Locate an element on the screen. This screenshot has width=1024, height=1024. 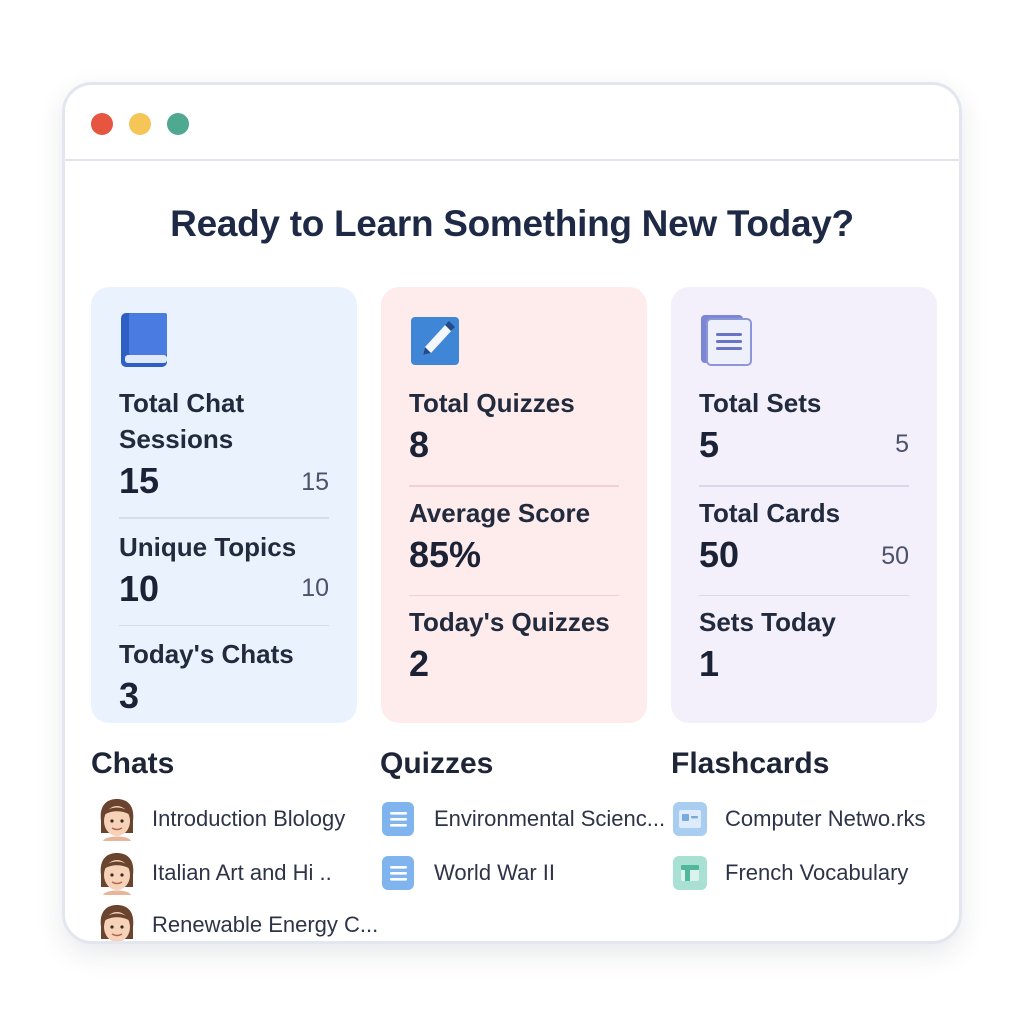
todays-quizzes-stat: Today's Quizzes 2 is located at coordinates (514, 645).